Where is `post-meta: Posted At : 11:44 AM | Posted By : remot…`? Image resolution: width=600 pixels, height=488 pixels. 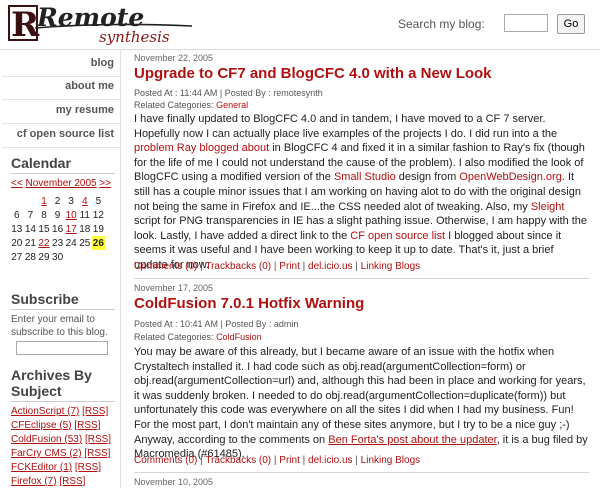 post-meta: Posted At : 11:44 AM | Posted By : remot… is located at coordinates (228, 93).